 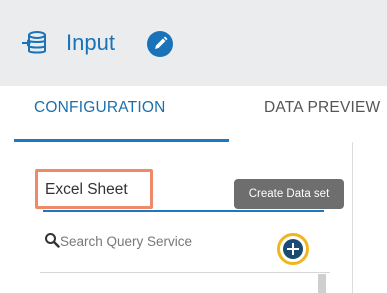 I want to click on dataset-name-value: Excel Sheet, so click(x=86, y=189).